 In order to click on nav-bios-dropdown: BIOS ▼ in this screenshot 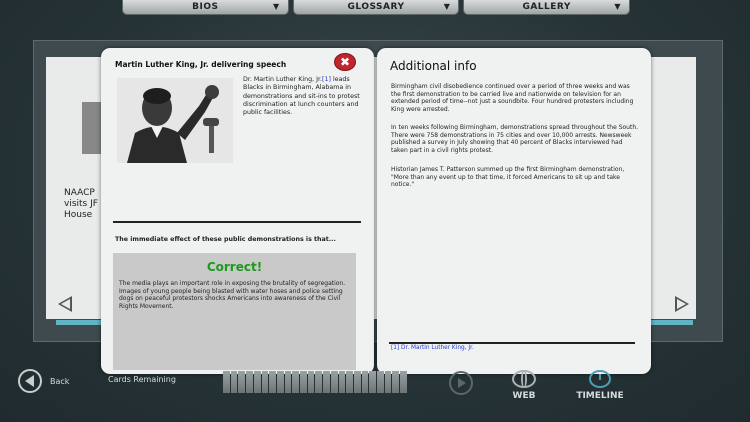, I will do `click(205, 7)`.